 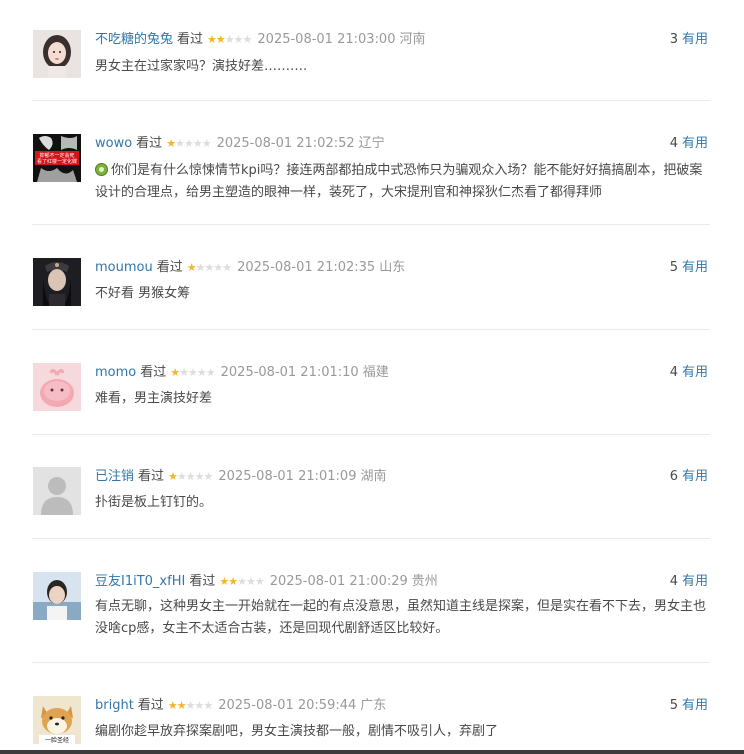 I want to click on pink-creature-image, so click(x=57, y=387).